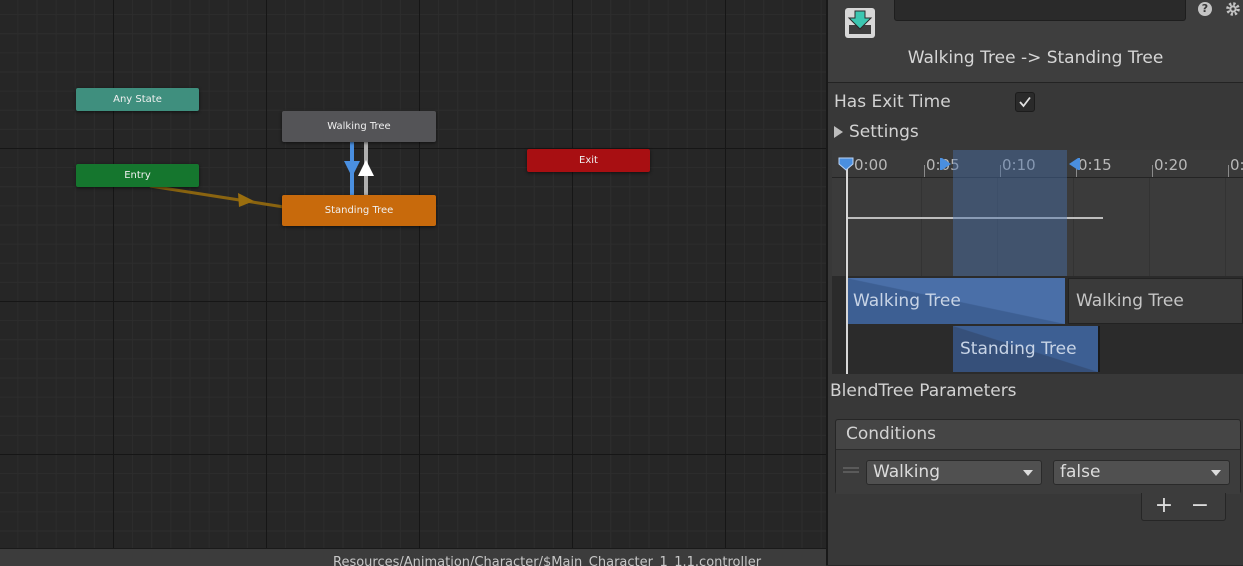 The height and width of the screenshot is (566, 1243). Describe the element at coordinates (366, 168) in the screenshot. I see `transition-up-arrowhead` at that location.